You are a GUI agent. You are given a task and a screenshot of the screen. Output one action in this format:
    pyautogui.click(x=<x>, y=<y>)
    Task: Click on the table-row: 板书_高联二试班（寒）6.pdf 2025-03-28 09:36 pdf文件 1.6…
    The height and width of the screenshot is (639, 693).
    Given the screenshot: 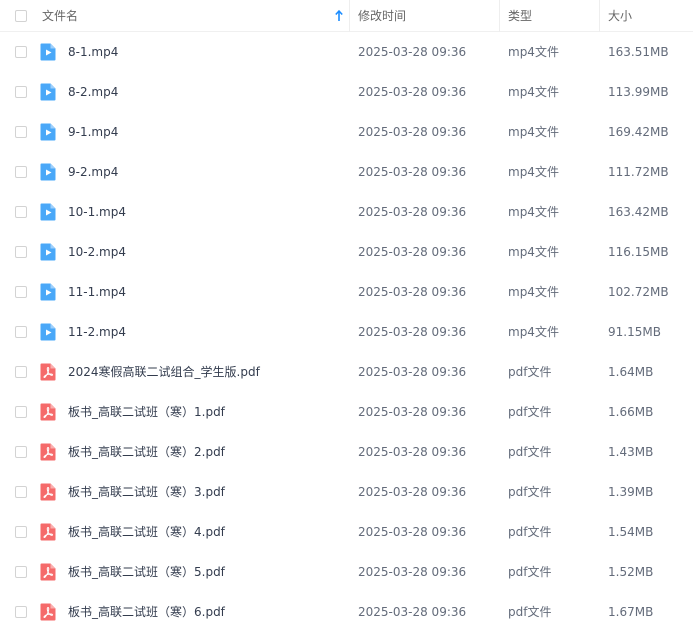 What is the action you would take?
    pyautogui.click(x=346, y=612)
    